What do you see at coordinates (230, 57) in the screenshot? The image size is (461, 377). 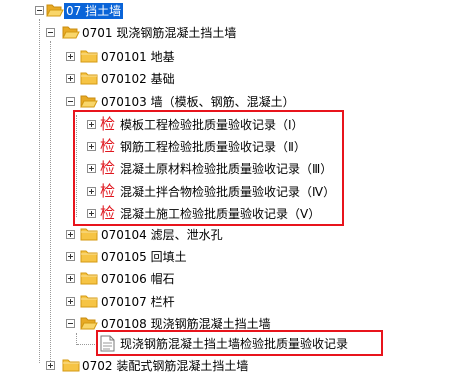 I see `tree-node-070101: 070101 地基` at bounding box center [230, 57].